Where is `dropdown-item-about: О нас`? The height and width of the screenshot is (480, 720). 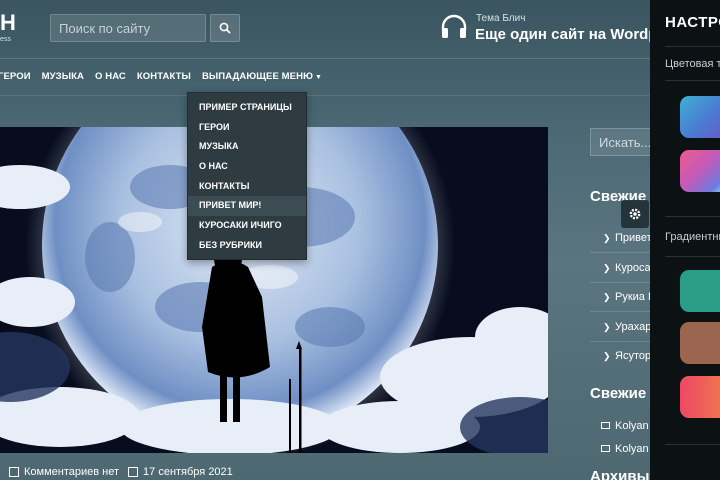 dropdown-item-about: О нас is located at coordinates (247, 167).